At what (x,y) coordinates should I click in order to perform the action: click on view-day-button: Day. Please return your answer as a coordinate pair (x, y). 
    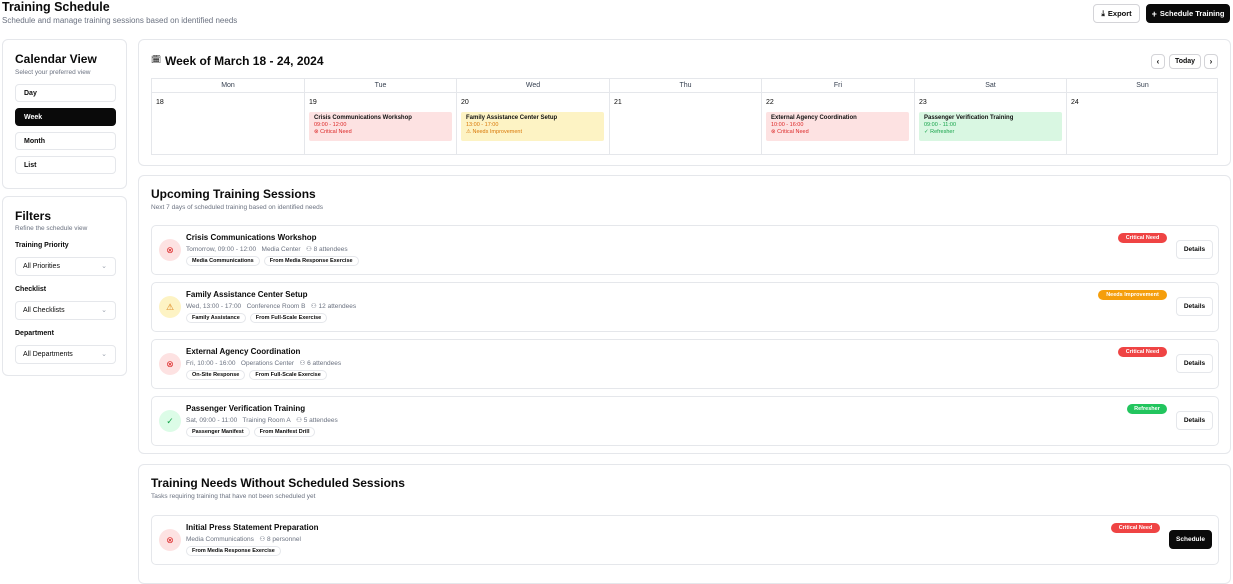
    Looking at the image, I should click on (65, 93).